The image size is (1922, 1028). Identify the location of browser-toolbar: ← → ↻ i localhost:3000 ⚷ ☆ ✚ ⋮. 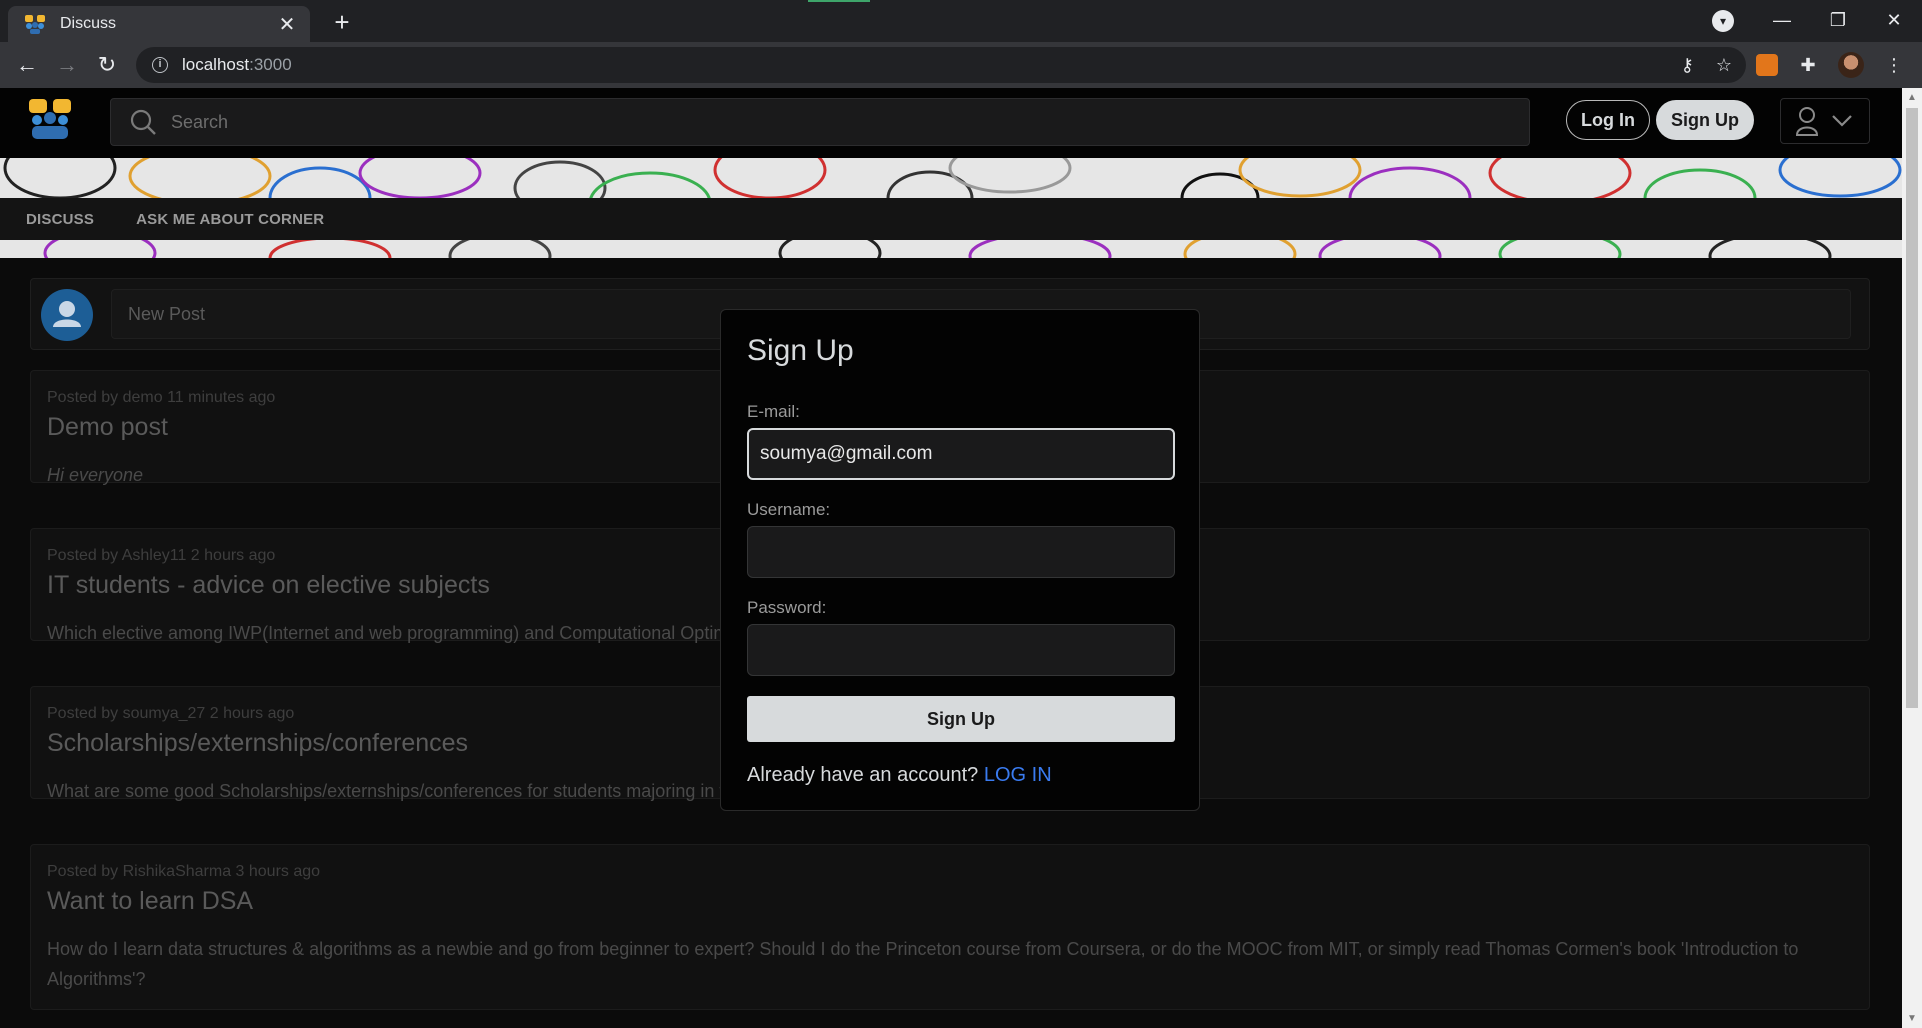
(961, 65).